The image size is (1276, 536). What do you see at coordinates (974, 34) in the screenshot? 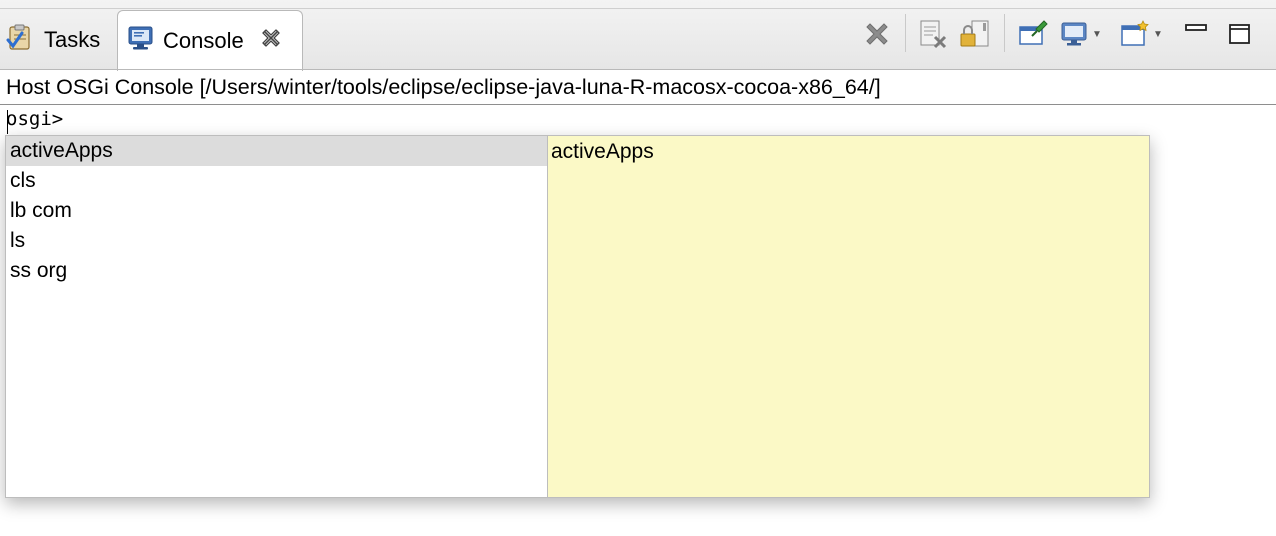
I see `scroll-lock-icon` at bounding box center [974, 34].